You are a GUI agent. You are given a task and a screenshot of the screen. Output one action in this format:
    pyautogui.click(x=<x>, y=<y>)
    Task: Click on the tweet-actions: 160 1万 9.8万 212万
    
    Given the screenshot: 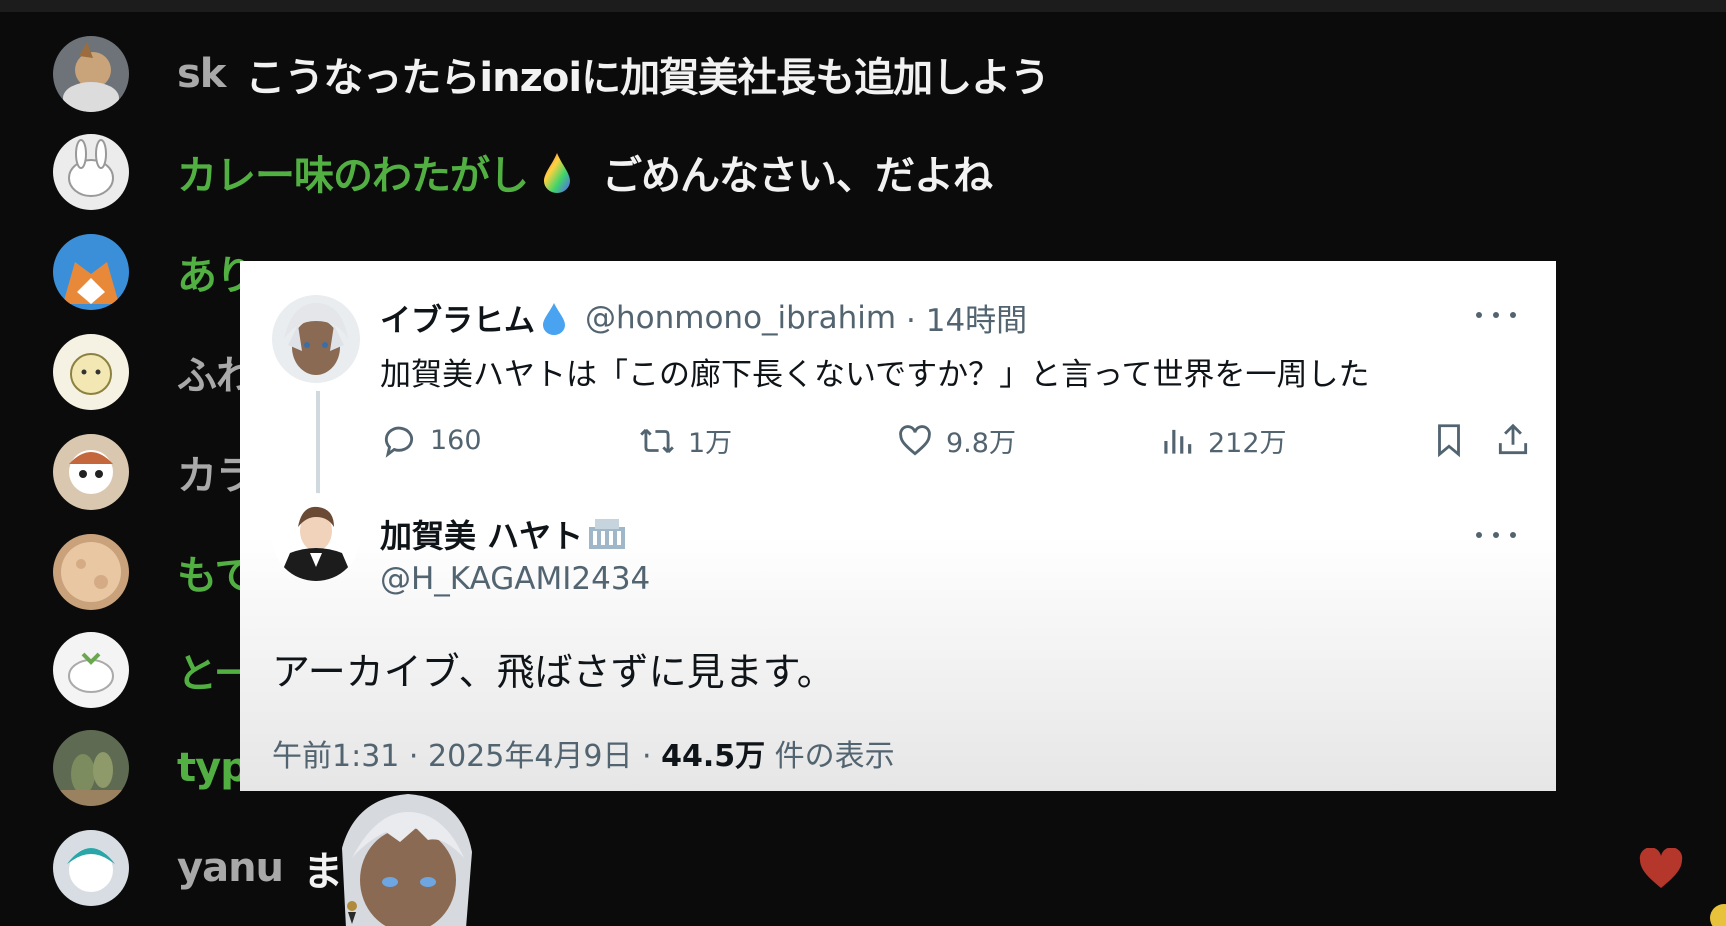 What is the action you would take?
    pyautogui.click(x=954, y=443)
    